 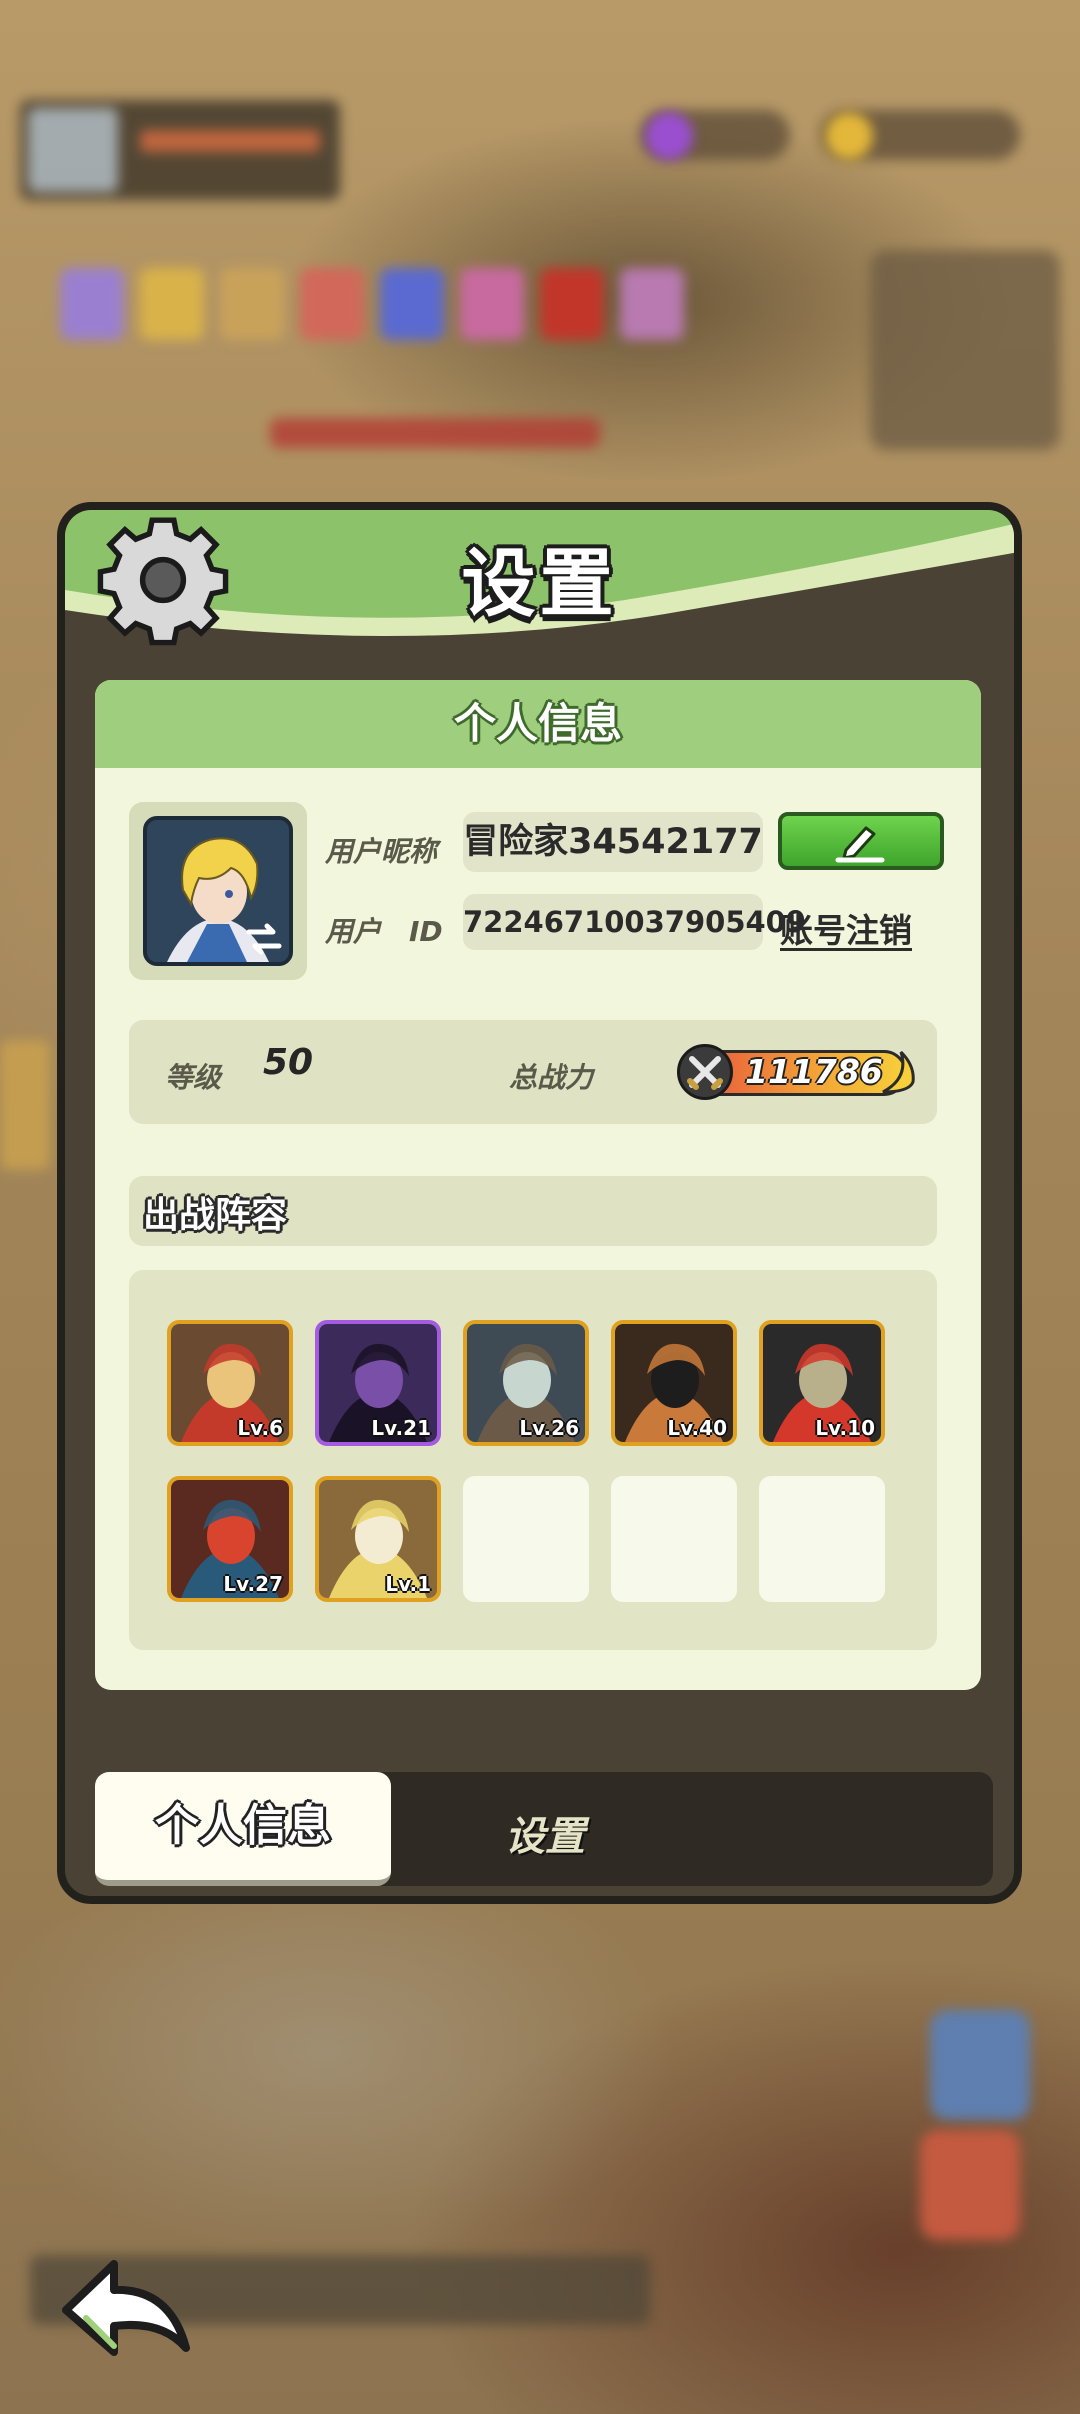 I want to click on bg-player-bar, so click(x=180, y=150).